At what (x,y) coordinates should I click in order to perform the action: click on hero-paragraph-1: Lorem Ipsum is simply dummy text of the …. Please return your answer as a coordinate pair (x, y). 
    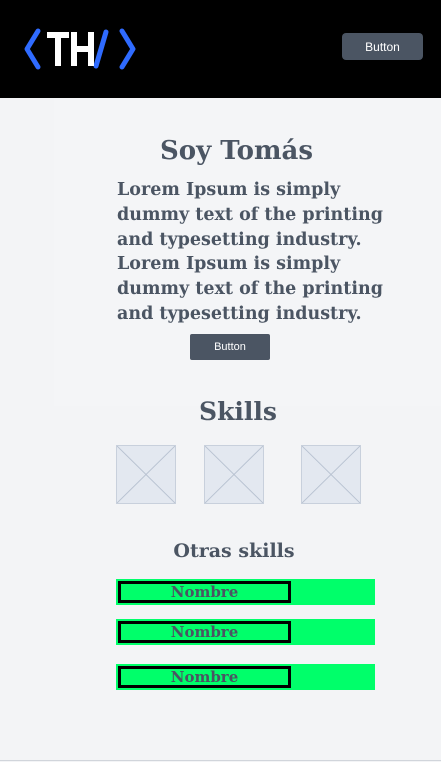
    Looking at the image, I should click on (250, 215).